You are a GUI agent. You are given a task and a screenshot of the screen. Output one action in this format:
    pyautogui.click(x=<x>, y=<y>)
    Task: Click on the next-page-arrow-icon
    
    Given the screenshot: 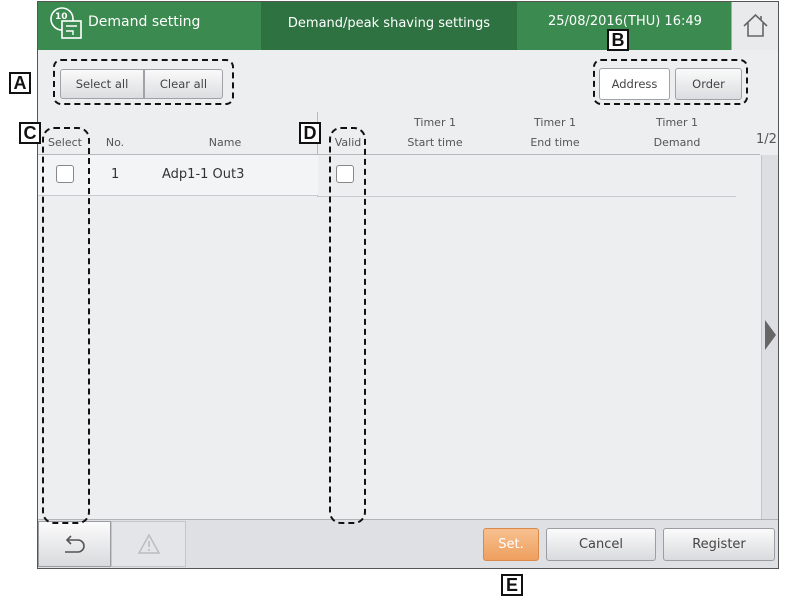 What is the action you would take?
    pyautogui.click(x=770, y=335)
    